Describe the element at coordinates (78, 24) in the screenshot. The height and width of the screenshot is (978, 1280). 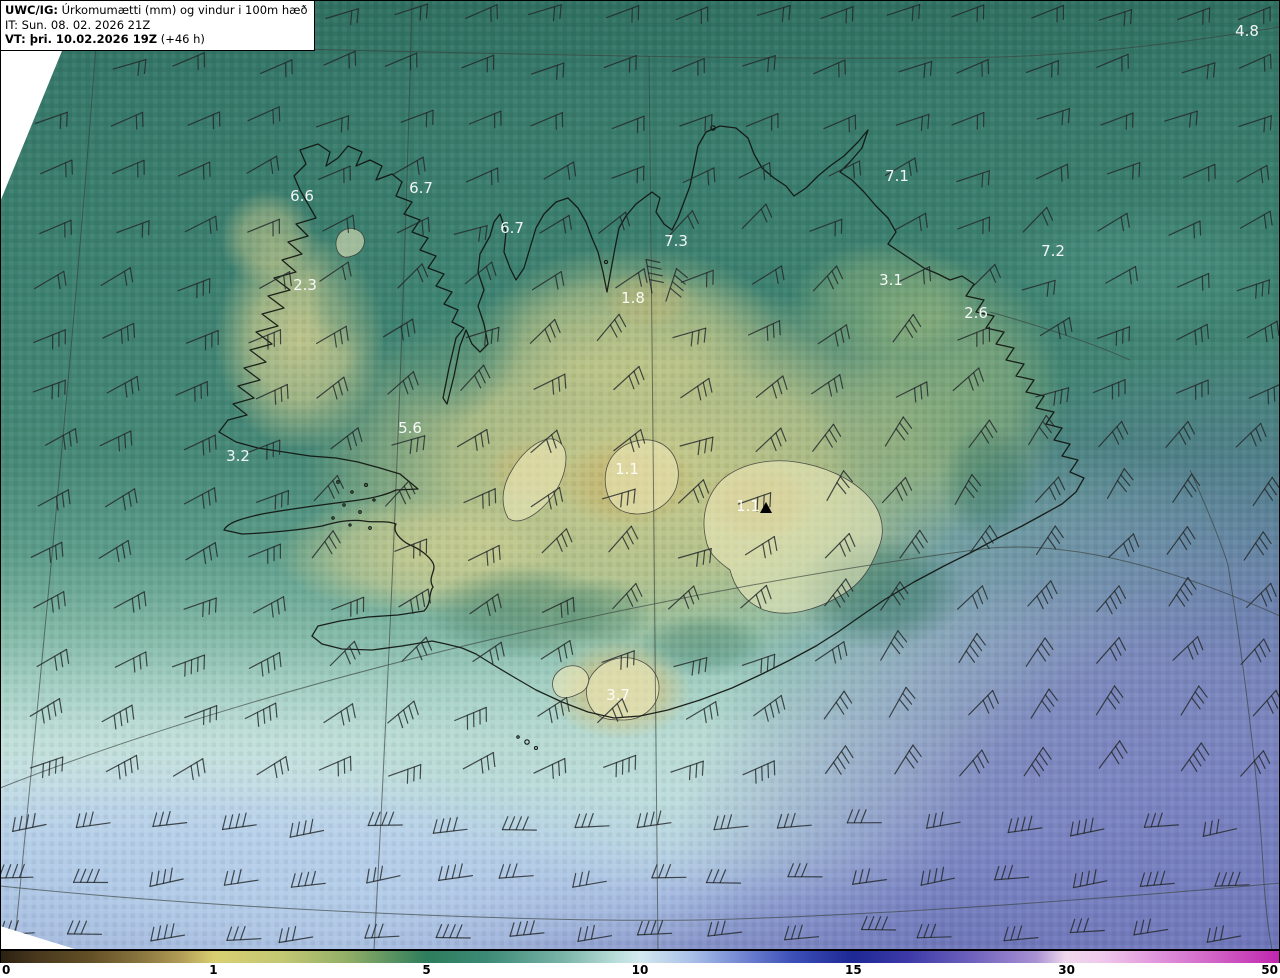
I see `map-init-time: IT: Sun. 08. 02. 2026 21Z` at that location.